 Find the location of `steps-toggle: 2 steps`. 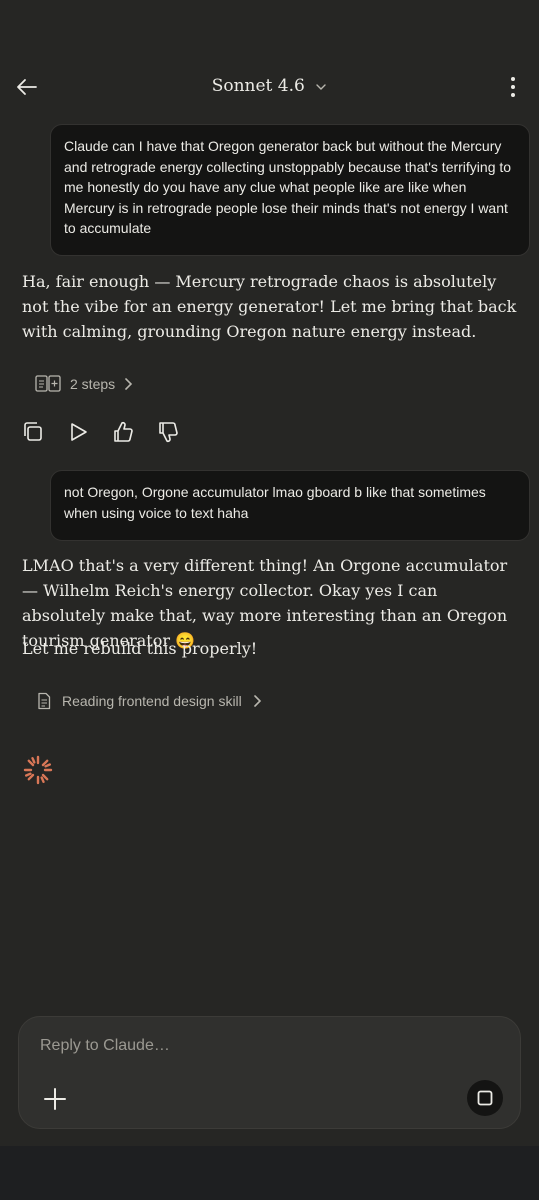

steps-toggle: 2 steps is located at coordinates (83, 384).